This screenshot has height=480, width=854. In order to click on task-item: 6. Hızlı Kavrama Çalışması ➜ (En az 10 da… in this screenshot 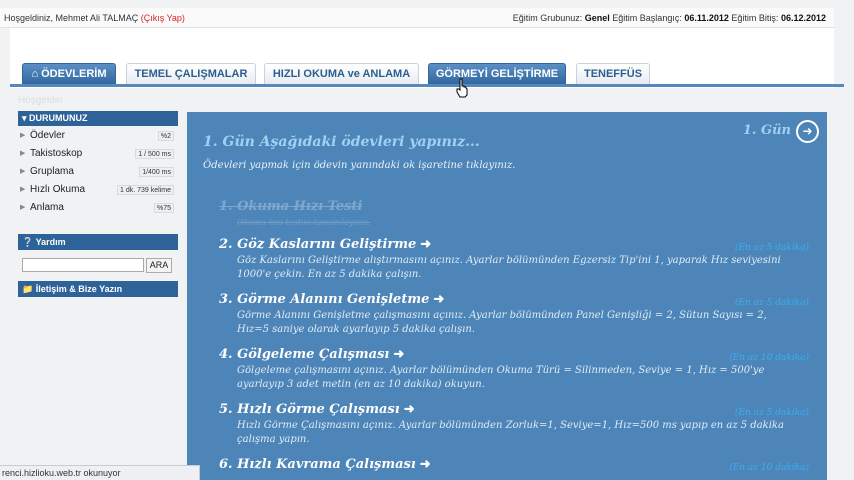, I will do `click(514, 465)`.